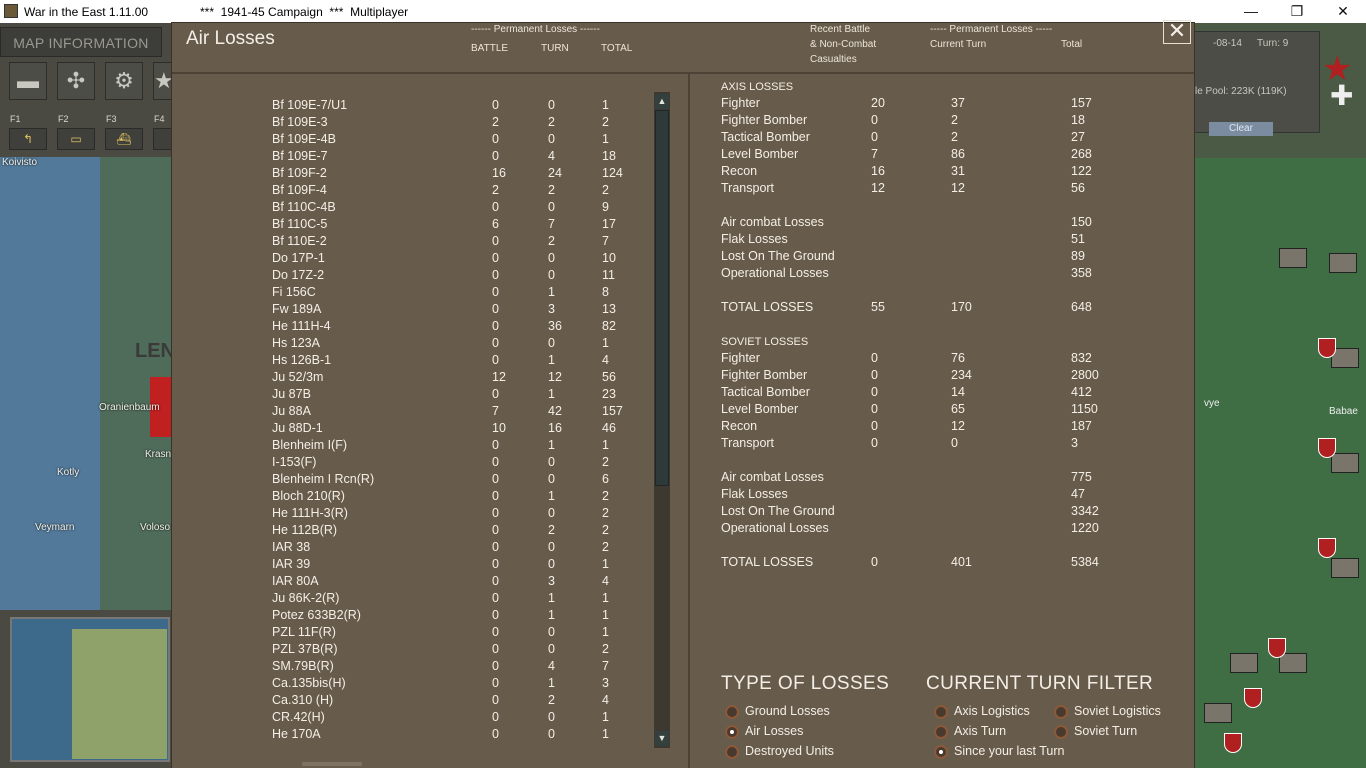  I want to click on ship-icon: ⛴, so click(124, 139).